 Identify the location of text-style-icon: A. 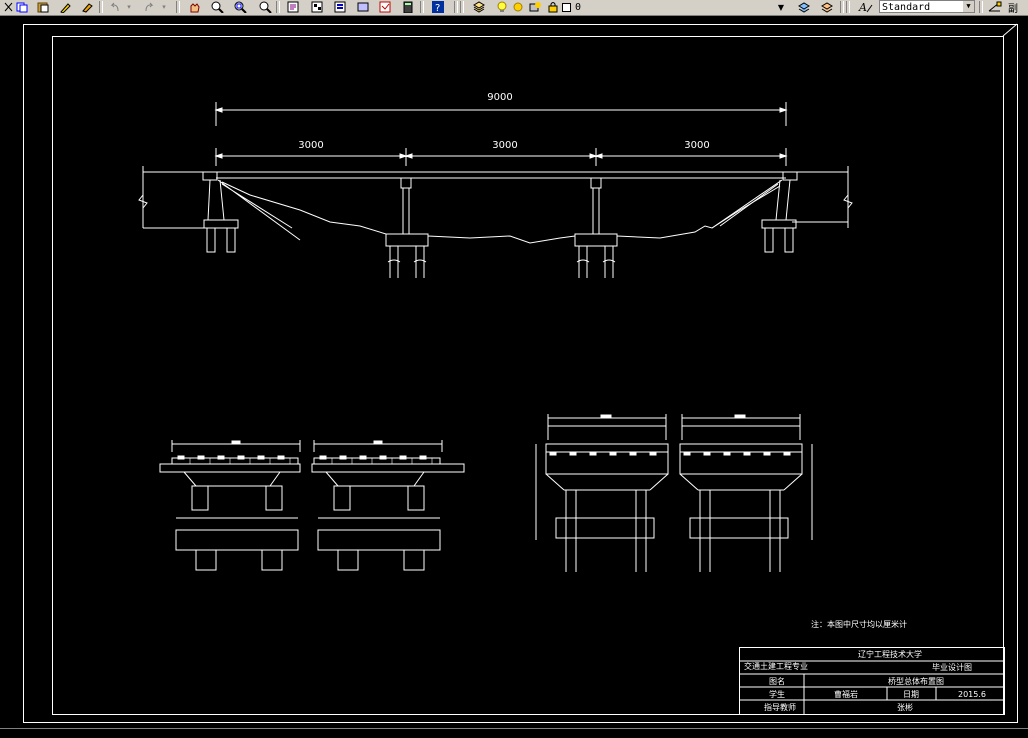
(865, 7).